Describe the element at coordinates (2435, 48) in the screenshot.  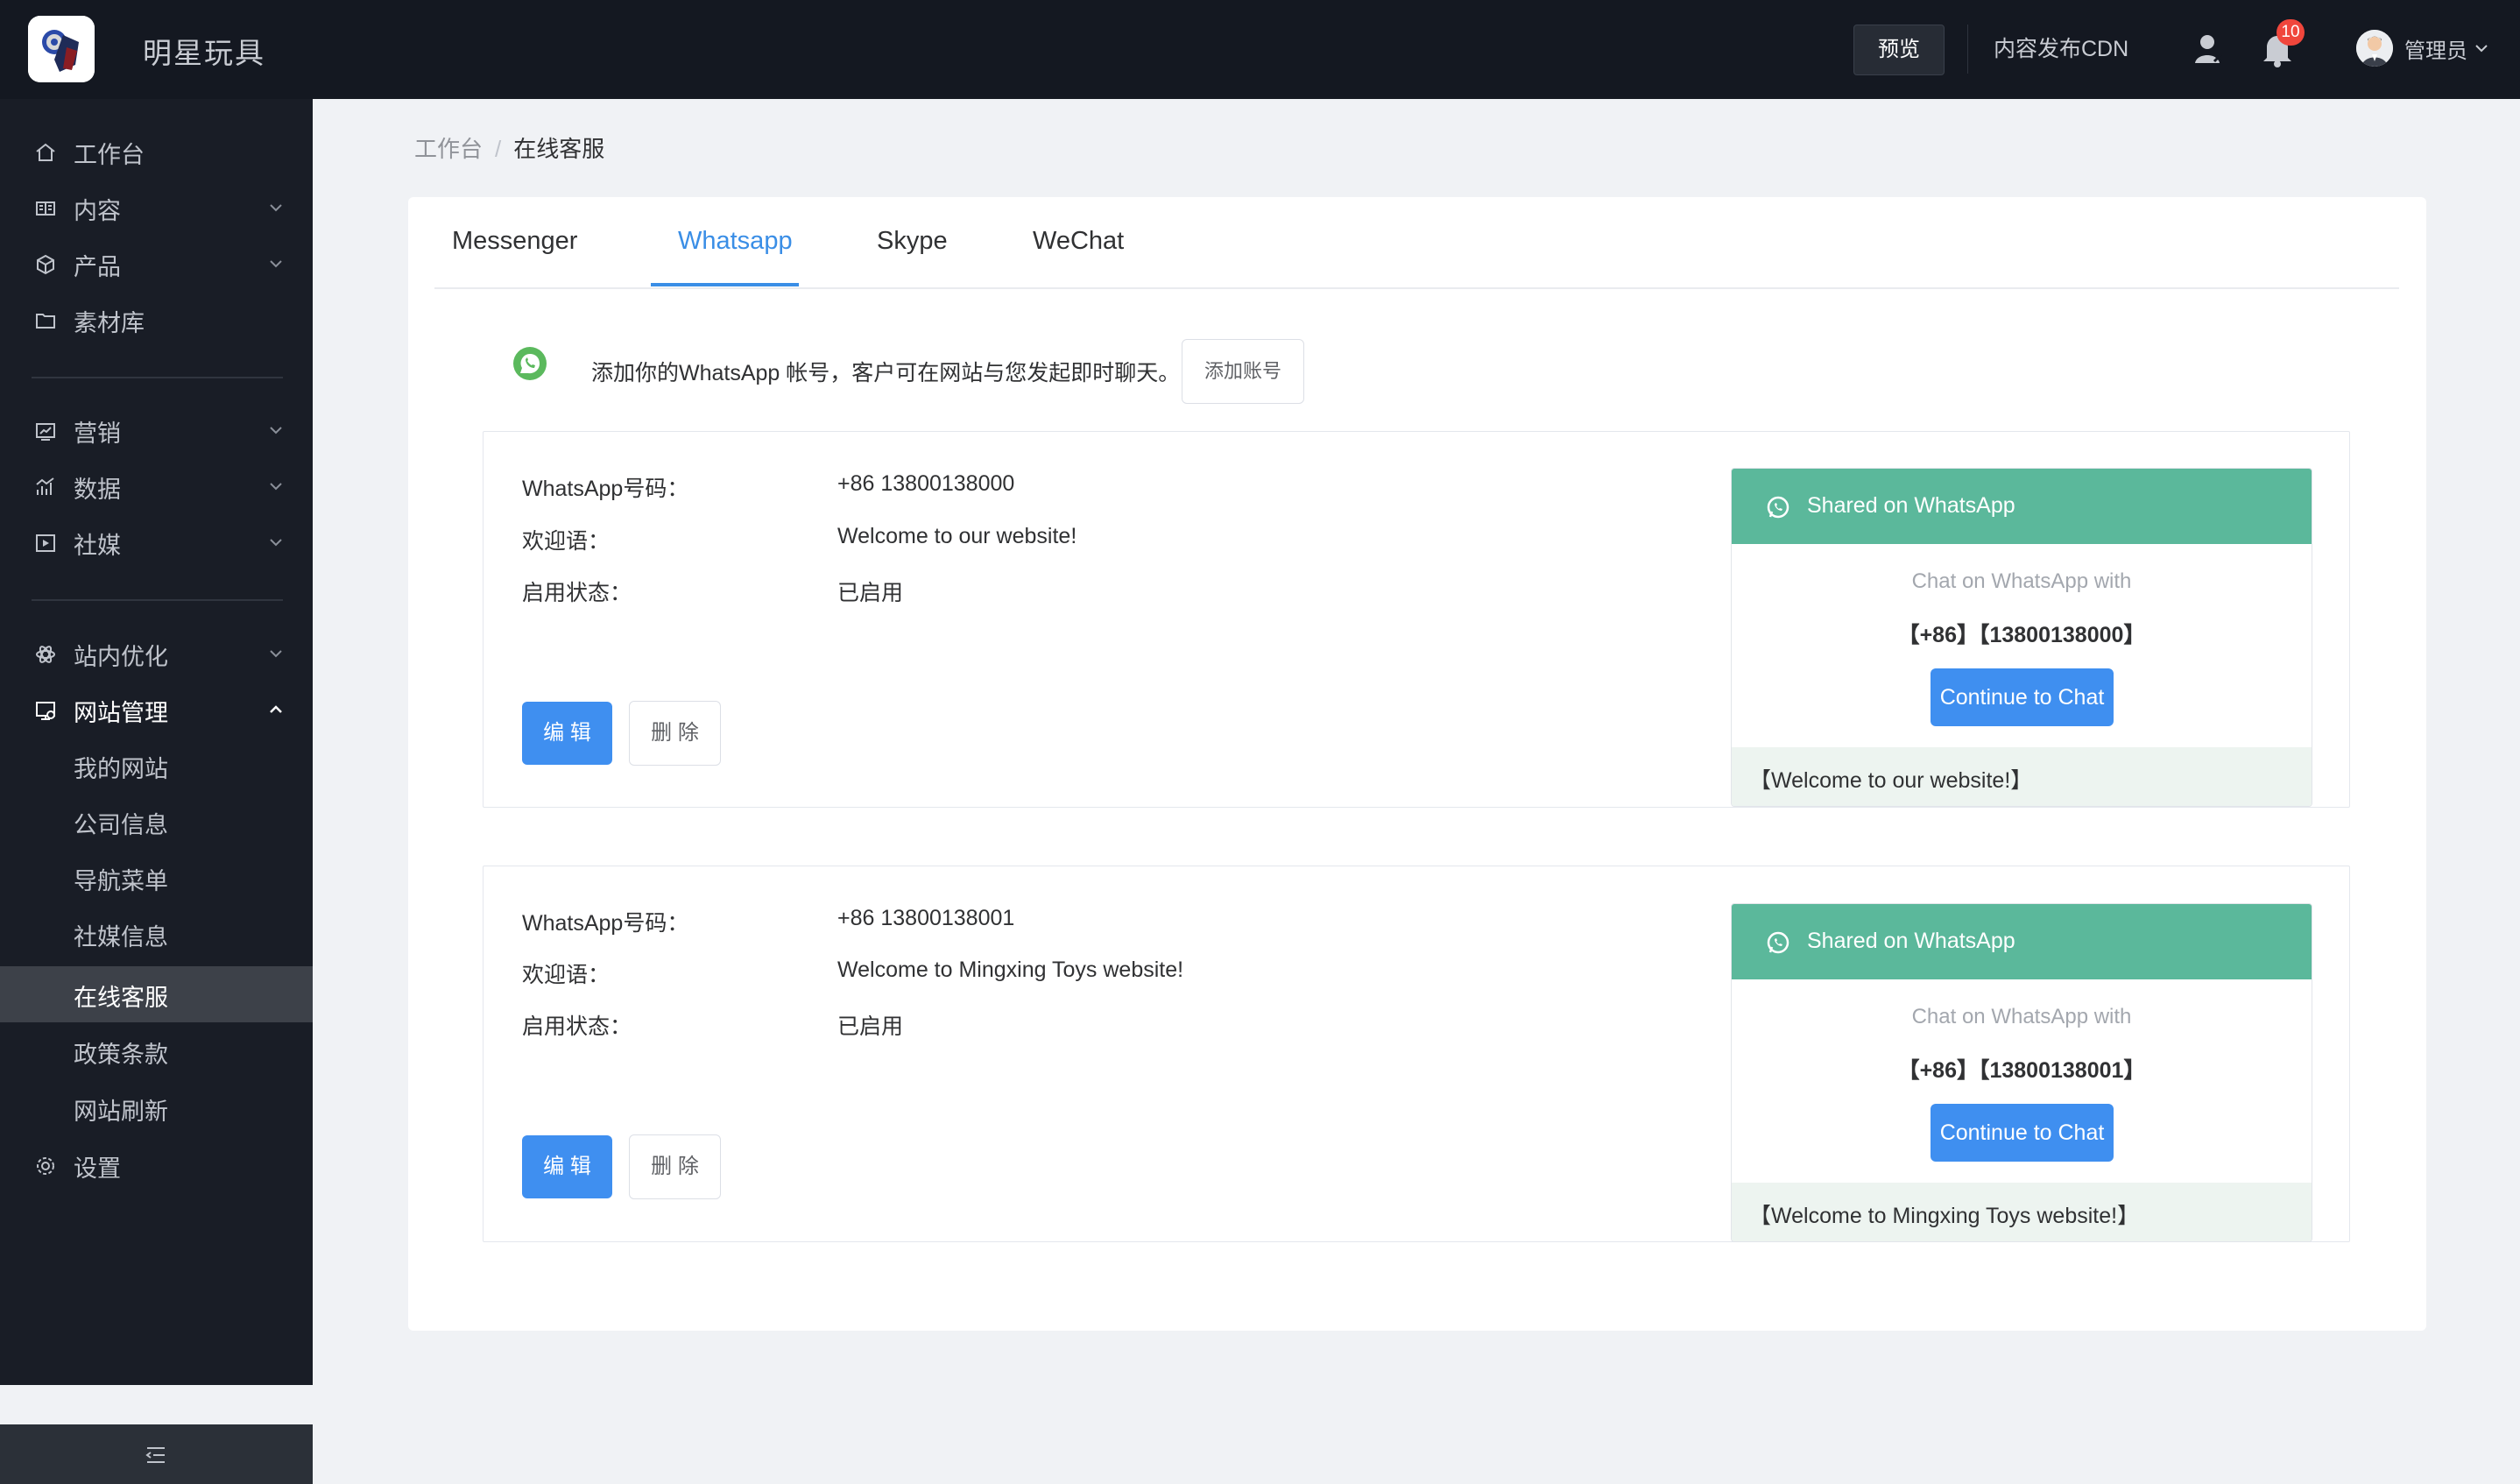
I see `admin-name: 管理员` at that location.